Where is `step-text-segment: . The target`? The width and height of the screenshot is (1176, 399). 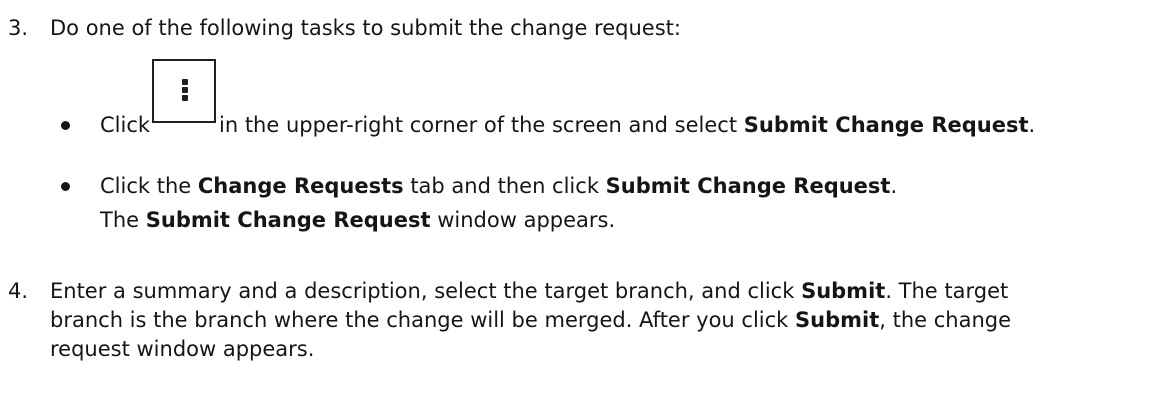 step-text-segment: . The target is located at coordinates (947, 291).